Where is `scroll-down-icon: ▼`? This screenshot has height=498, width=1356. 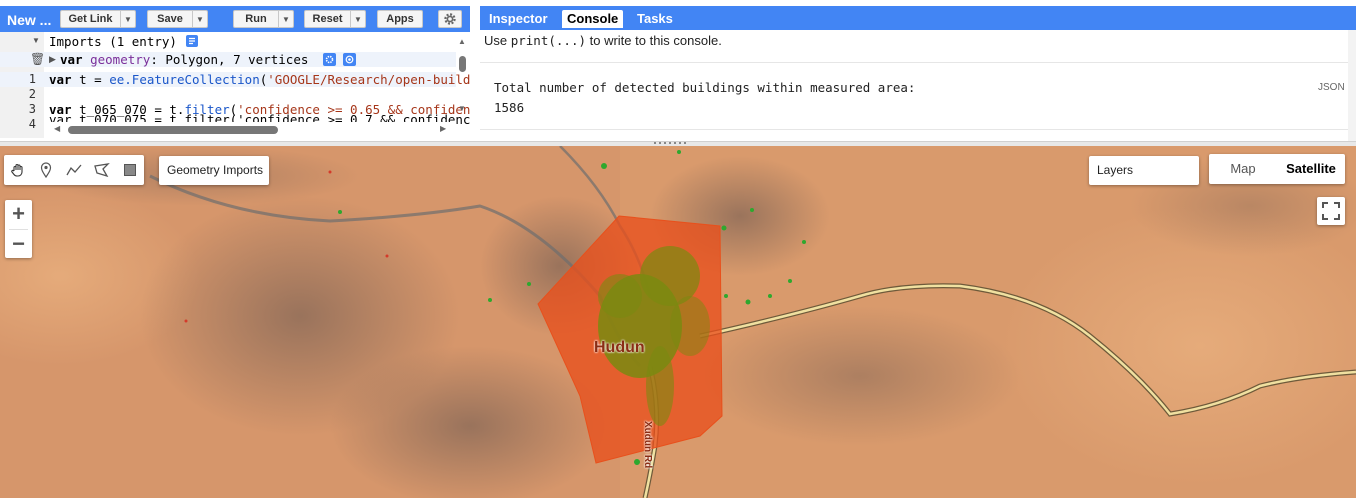
scroll-down-icon: ▼ is located at coordinates (462, 108).